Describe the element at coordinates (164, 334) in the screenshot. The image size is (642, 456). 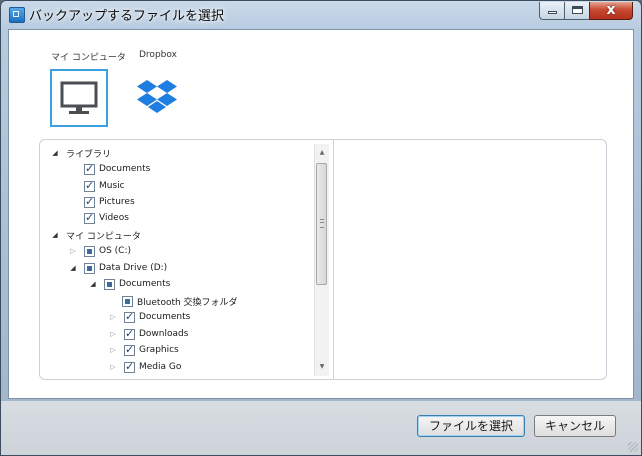
I see `tree-item-label: Downloads` at that location.